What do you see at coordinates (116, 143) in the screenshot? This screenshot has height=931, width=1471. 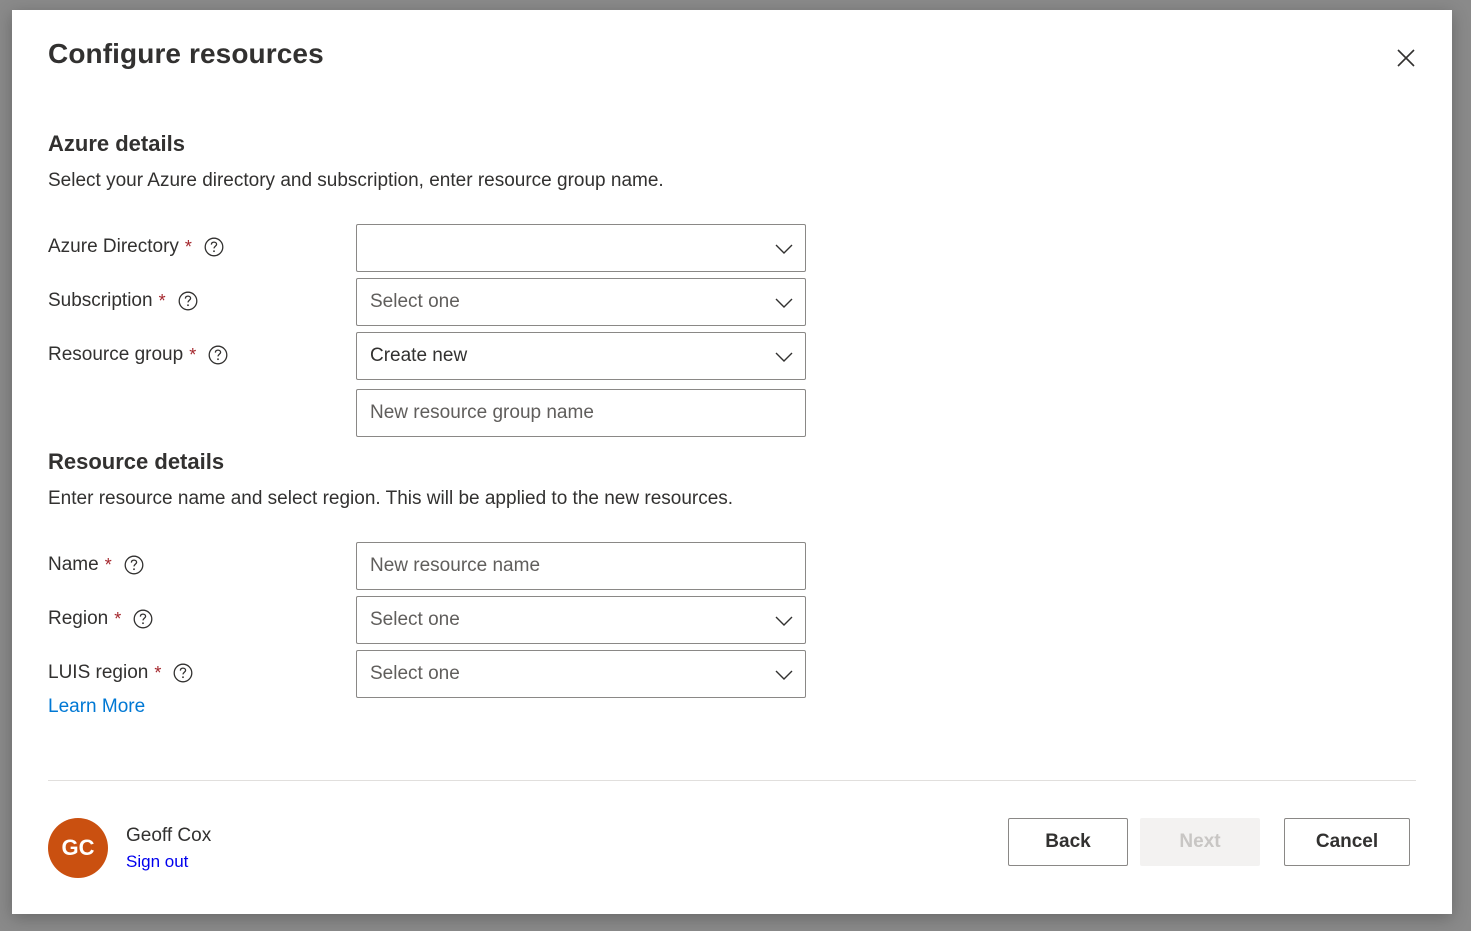 I see `azure-details-heading: Azure details` at bounding box center [116, 143].